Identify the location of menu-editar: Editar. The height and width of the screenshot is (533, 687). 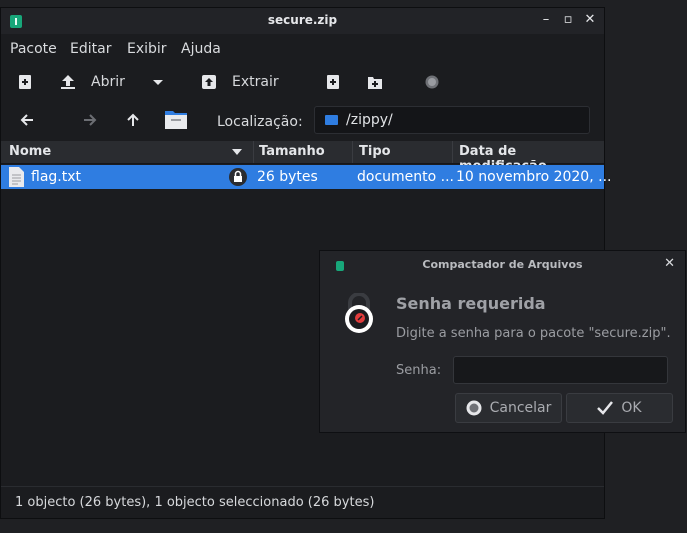
(90, 49).